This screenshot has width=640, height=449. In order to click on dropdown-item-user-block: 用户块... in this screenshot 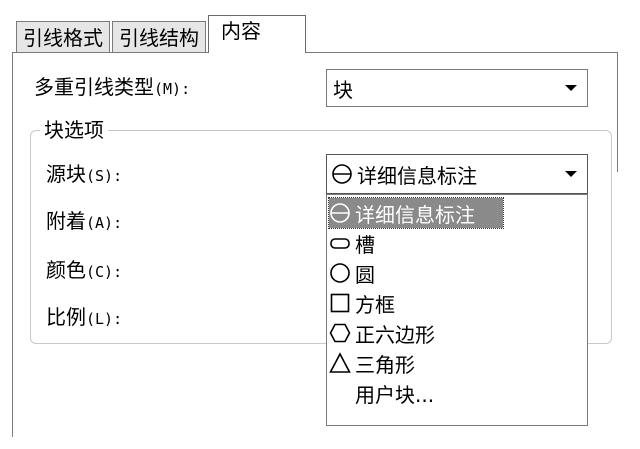, I will do `click(457, 393)`.